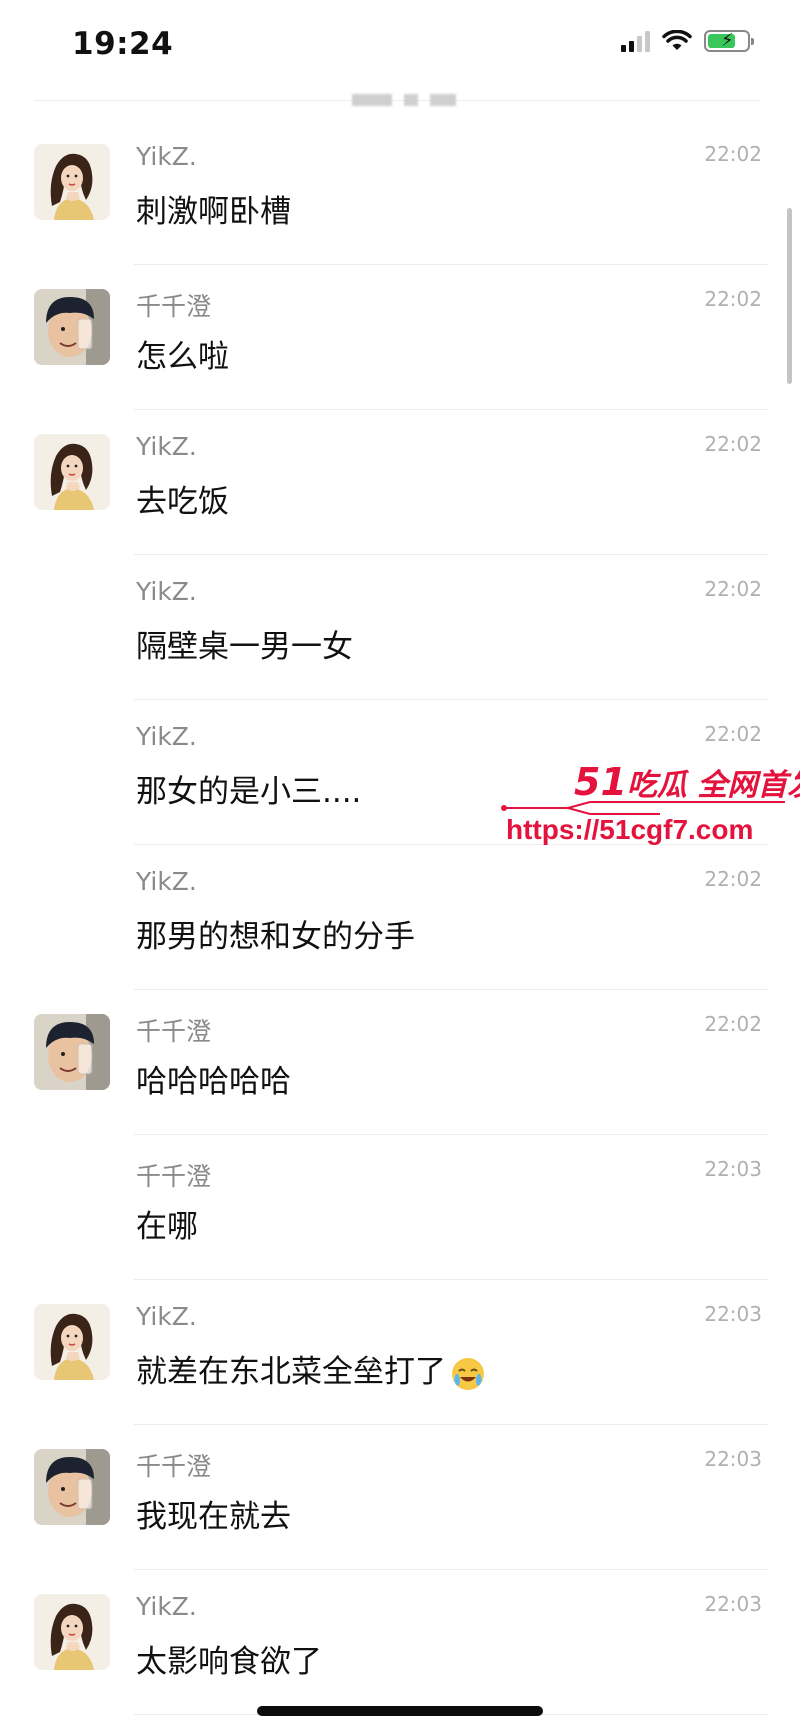 This screenshot has width=800, height=1732. I want to click on message-row: YikZ. 22:02 去吃饭, so click(400, 482).